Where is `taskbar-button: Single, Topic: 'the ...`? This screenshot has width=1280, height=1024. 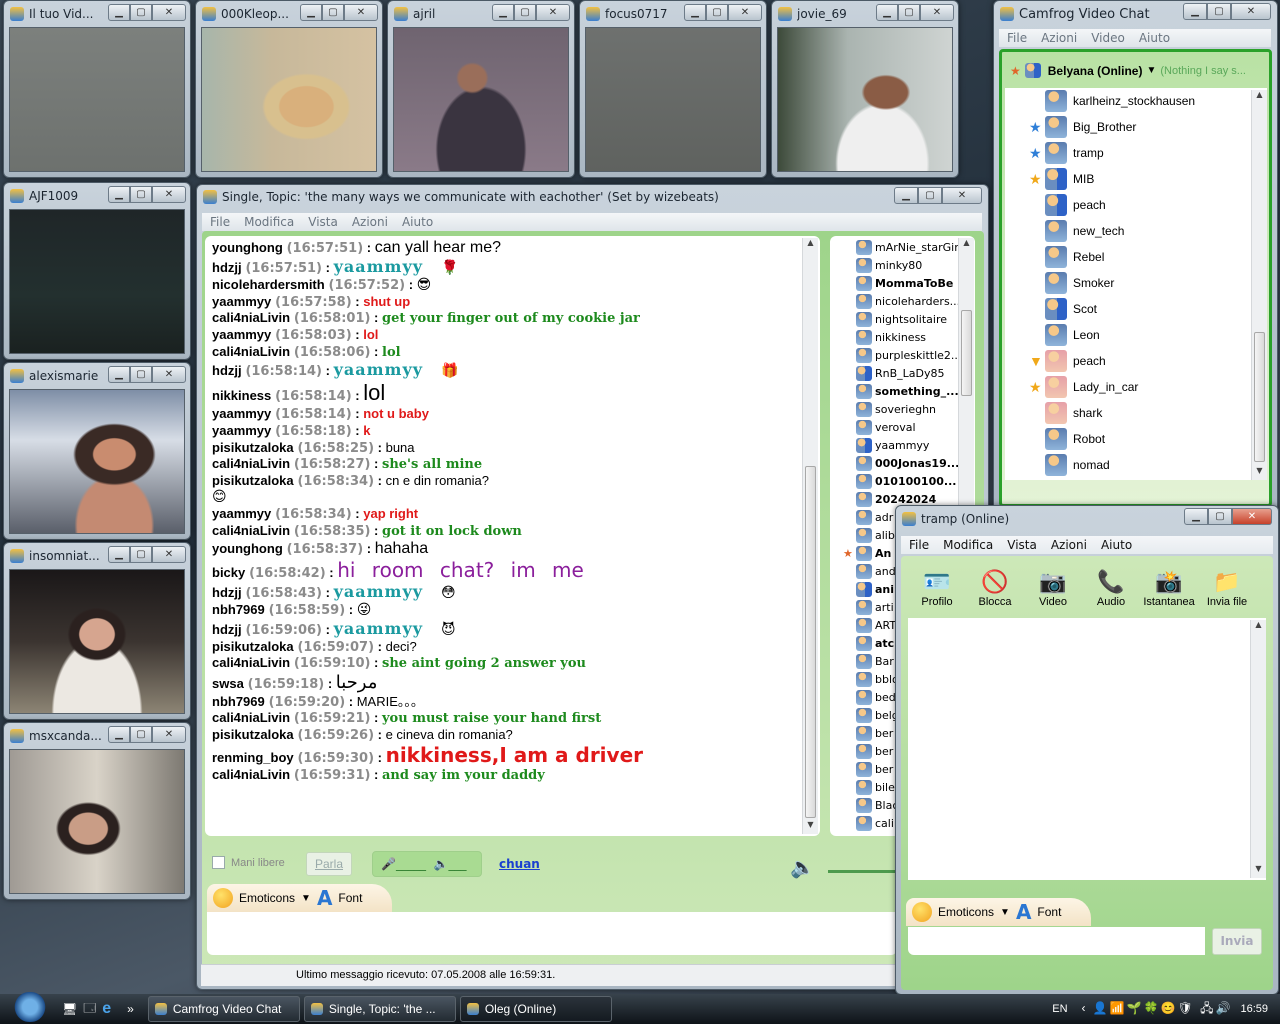 taskbar-button: Single, Topic: 'the ... is located at coordinates (379, 1009).